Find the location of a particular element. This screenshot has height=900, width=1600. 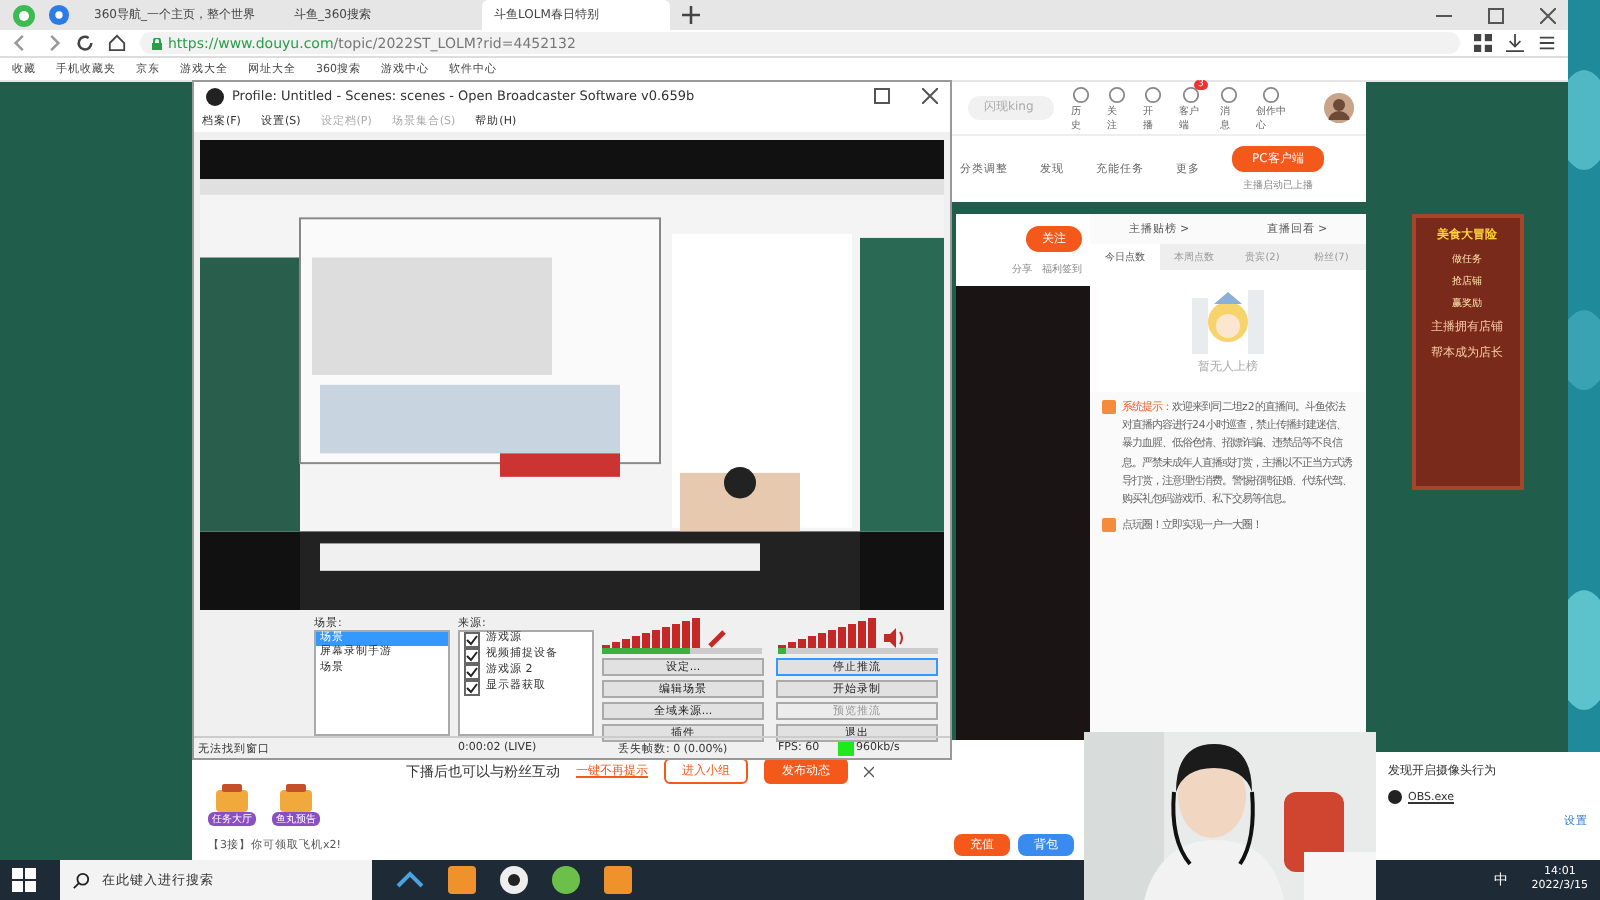

back-icon is located at coordinates (21, 43).